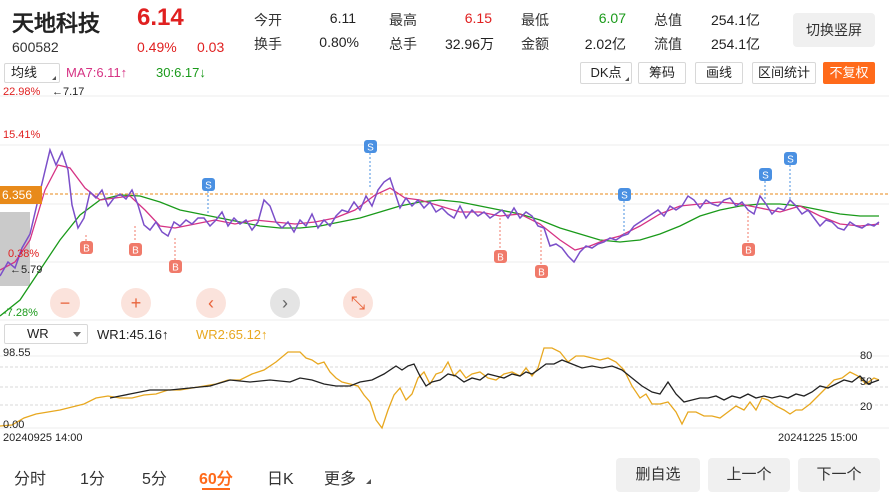 This screenshot has height=500, width=889. Describe the element at coordinates (340, 477) in the screenshot. I see `period-tab-more: 更多` at that location.